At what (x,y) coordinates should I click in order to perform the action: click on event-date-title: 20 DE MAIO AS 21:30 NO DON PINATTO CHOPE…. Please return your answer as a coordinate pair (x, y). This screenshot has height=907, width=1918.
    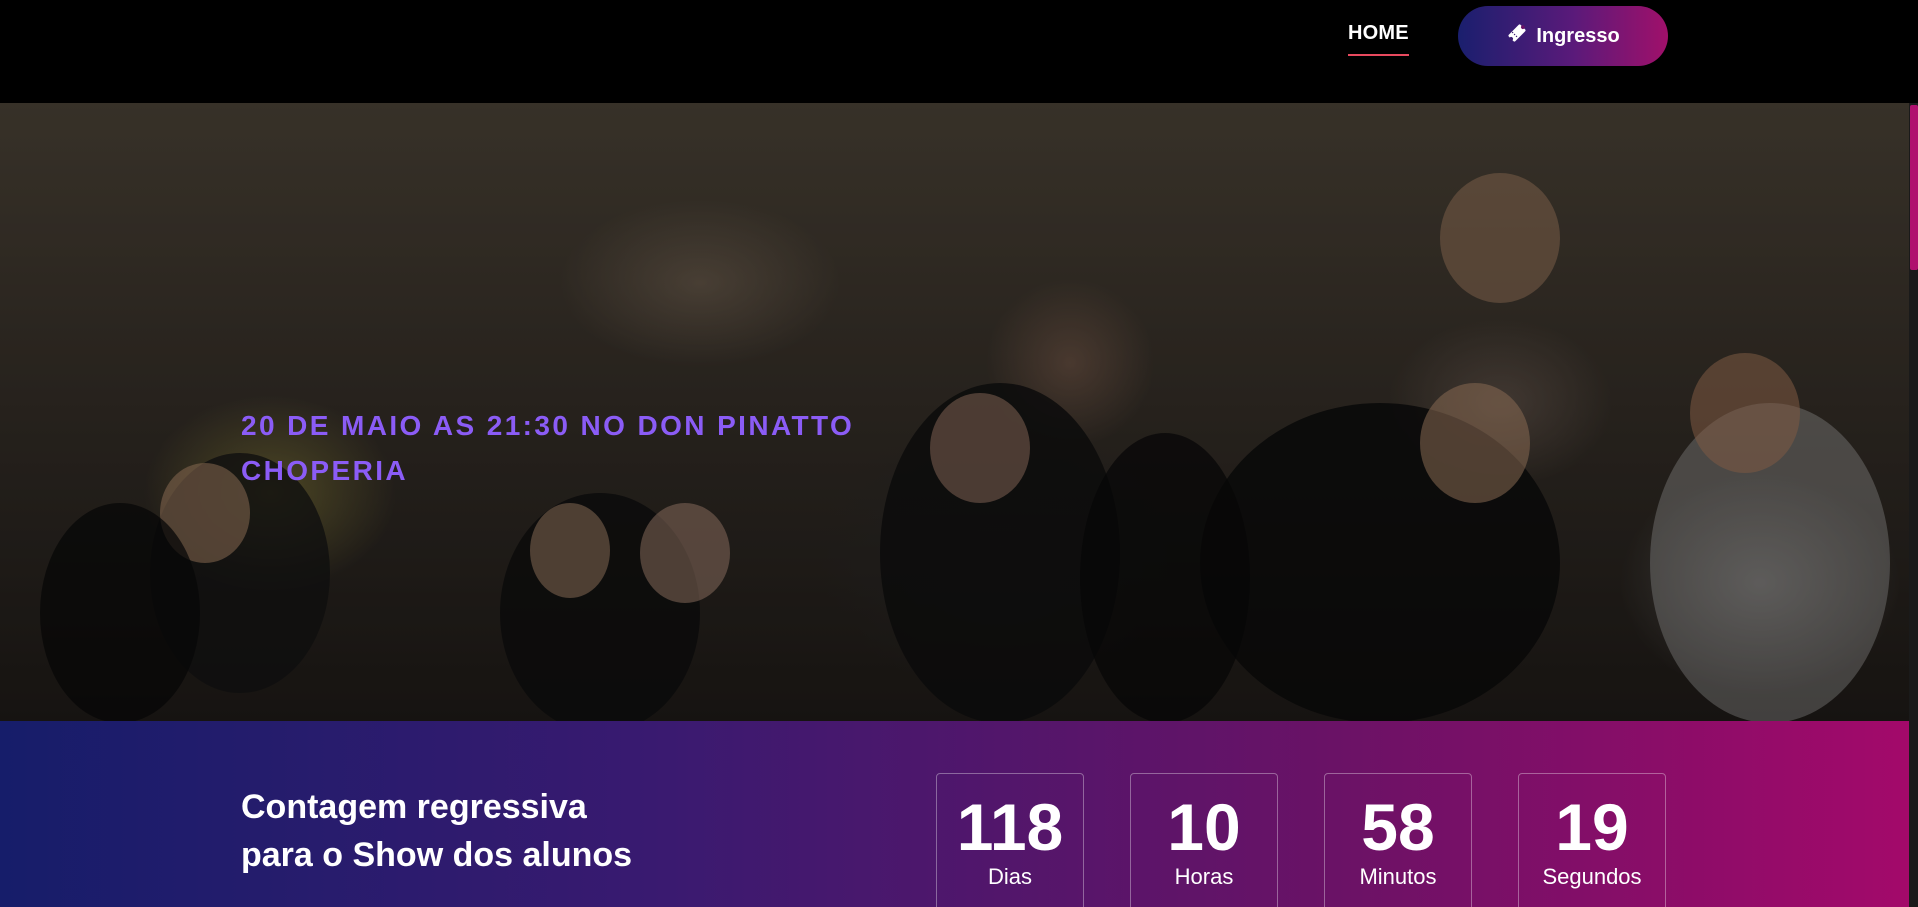
    Looking at the image, I should click on (548, 448).